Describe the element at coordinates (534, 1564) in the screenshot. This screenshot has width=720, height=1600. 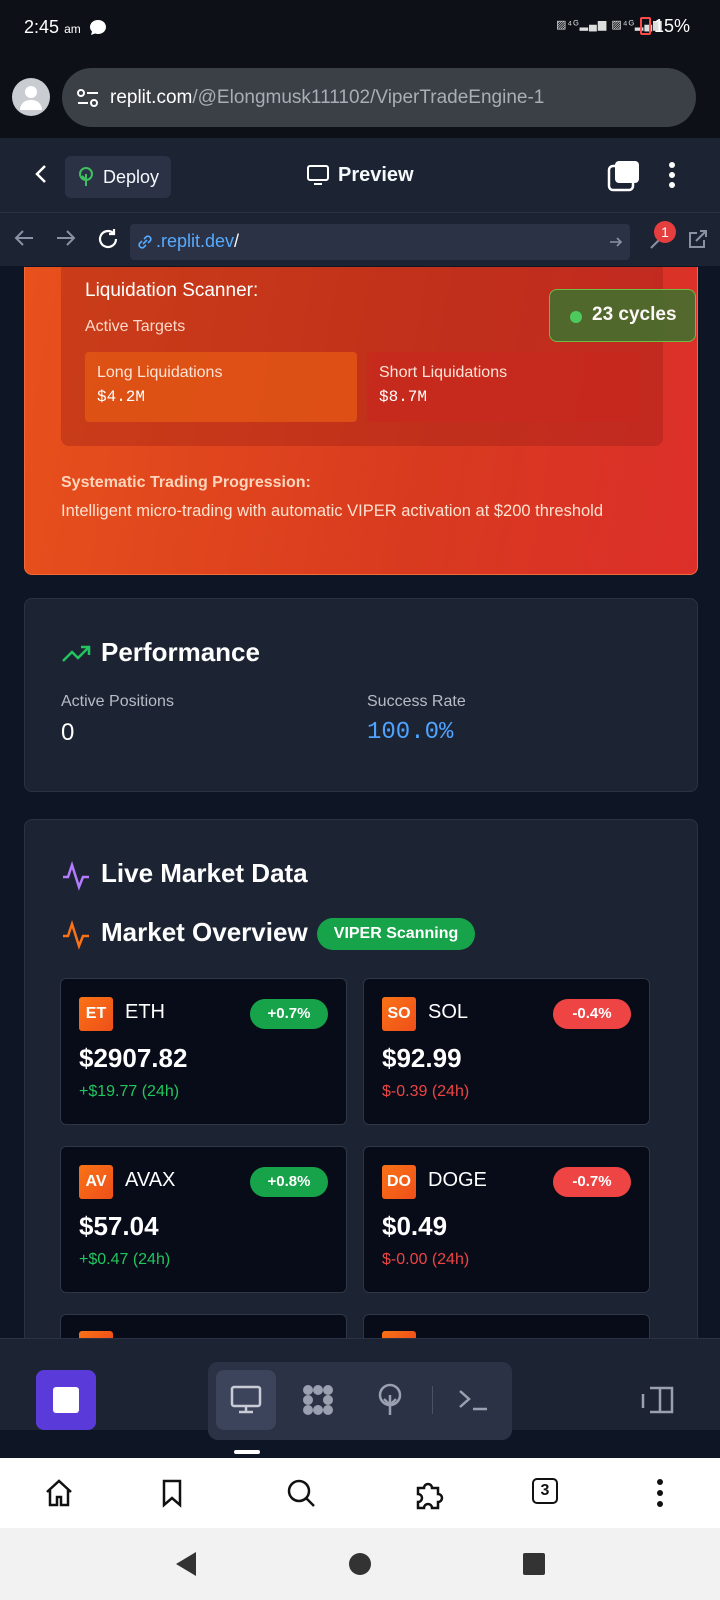
I see `system-recents-button` at that location.